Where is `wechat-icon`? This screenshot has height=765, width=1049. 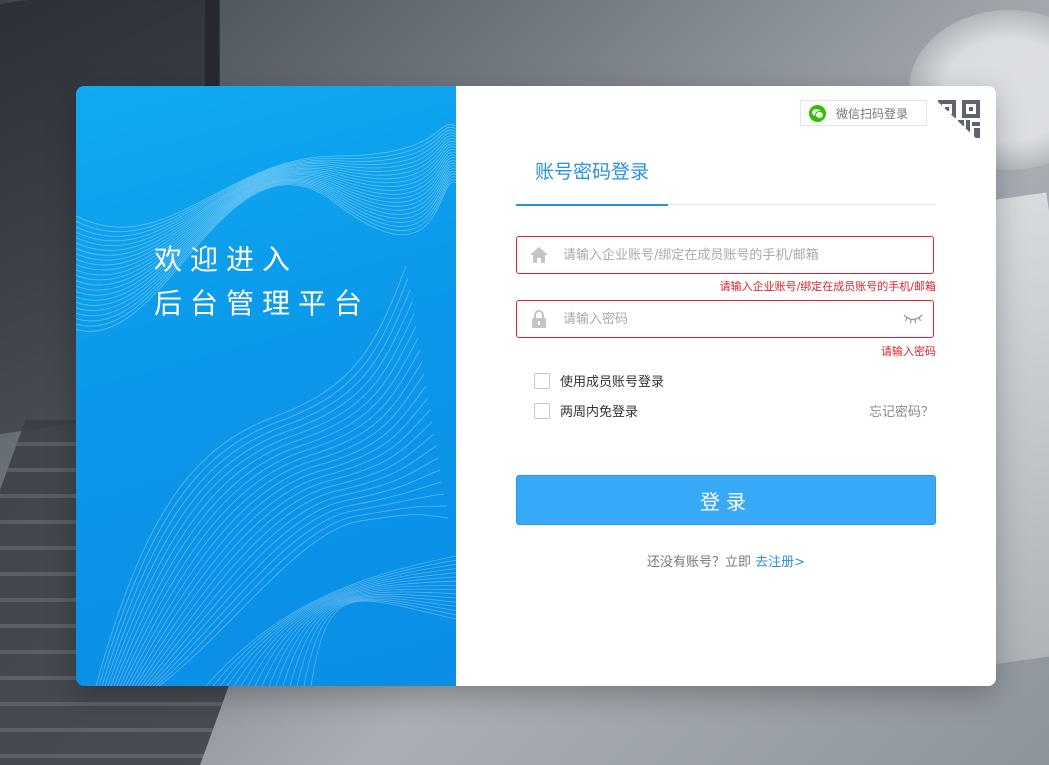 wechat-icon is located at coordinates (817, 113).